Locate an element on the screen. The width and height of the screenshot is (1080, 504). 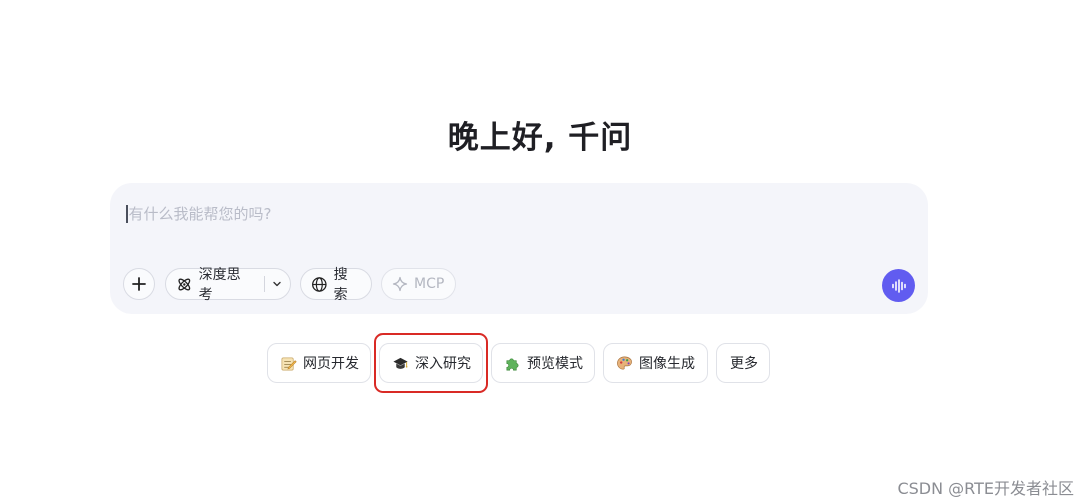
text-caret is located at coordinates (127, 213).